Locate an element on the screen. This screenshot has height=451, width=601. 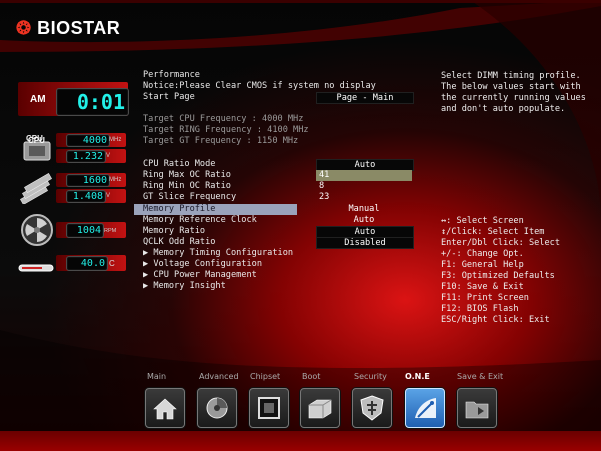
tab-button-security is located at coordinates (372, 408).